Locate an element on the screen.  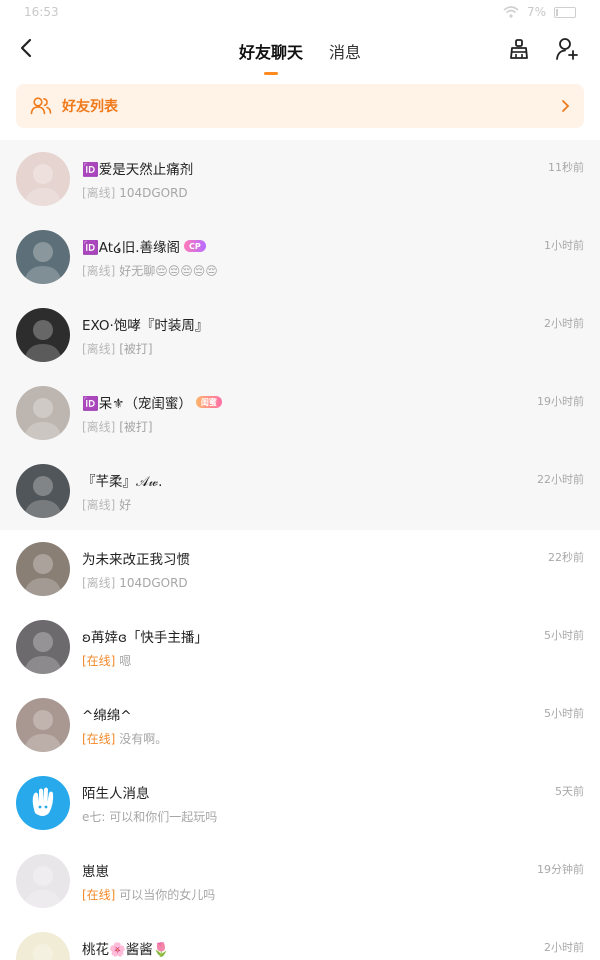
chat-text-block: 为未来改正我习惯 [离线] 104DGORD is located at coordinates (333, 569).